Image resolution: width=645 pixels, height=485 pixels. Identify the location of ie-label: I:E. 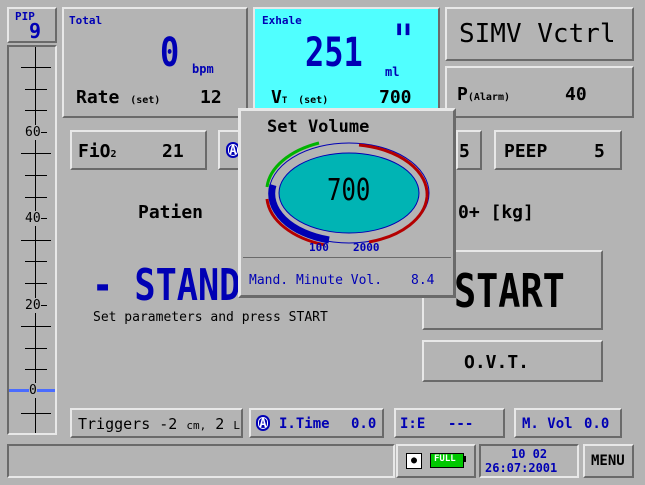
(413, 424).